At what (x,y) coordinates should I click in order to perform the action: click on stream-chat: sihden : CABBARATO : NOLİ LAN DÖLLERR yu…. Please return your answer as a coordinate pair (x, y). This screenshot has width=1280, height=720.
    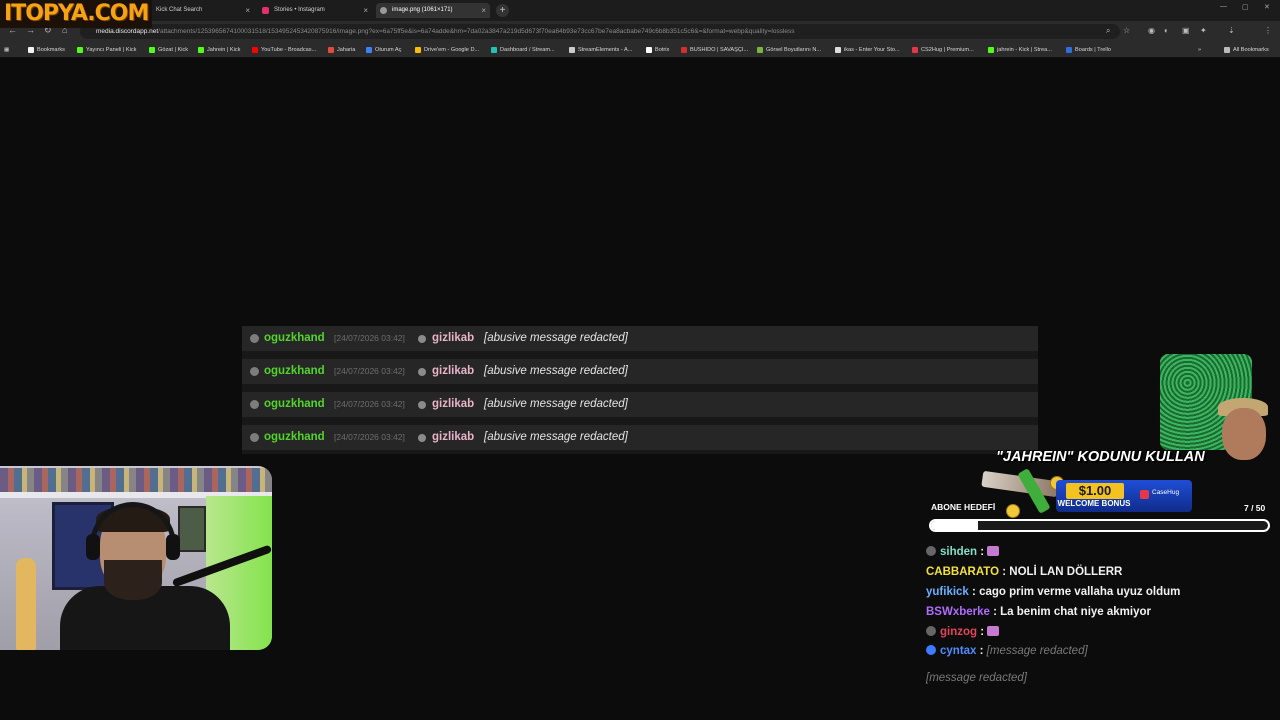
    Looking at the image, I should click on (1091, 615).